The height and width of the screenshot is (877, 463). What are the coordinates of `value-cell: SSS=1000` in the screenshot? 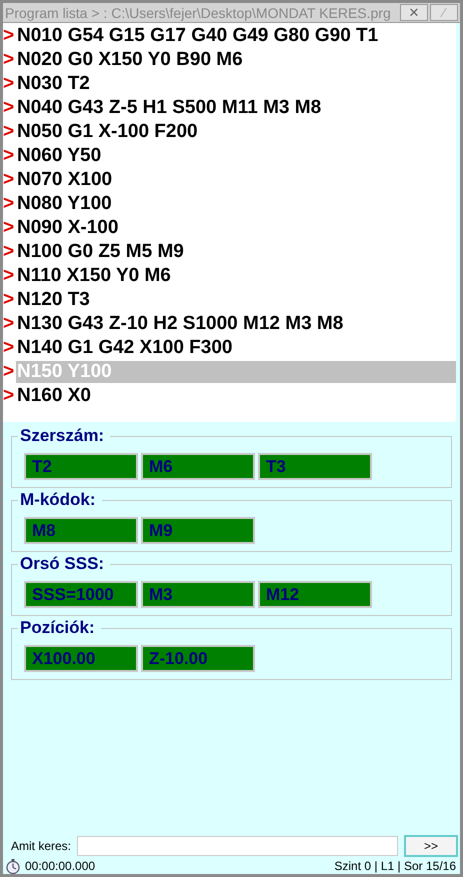 It's located at (81, 594).